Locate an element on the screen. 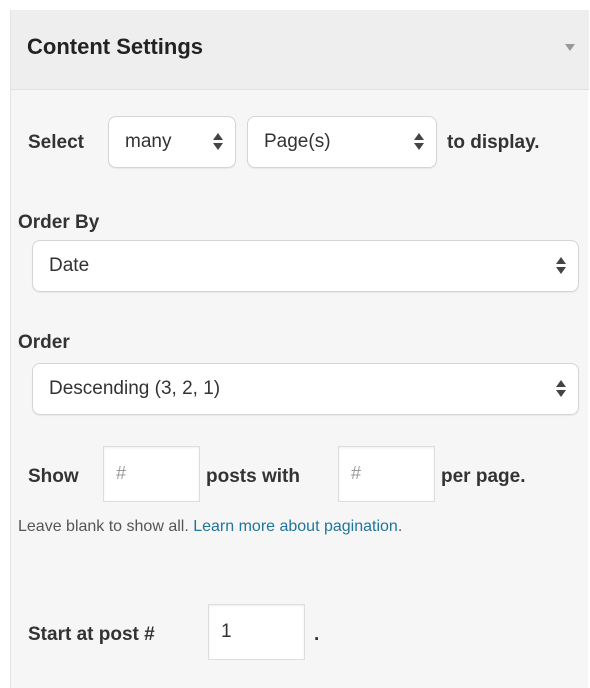  start-post-value: 1 is located at coordinates (226, 631).